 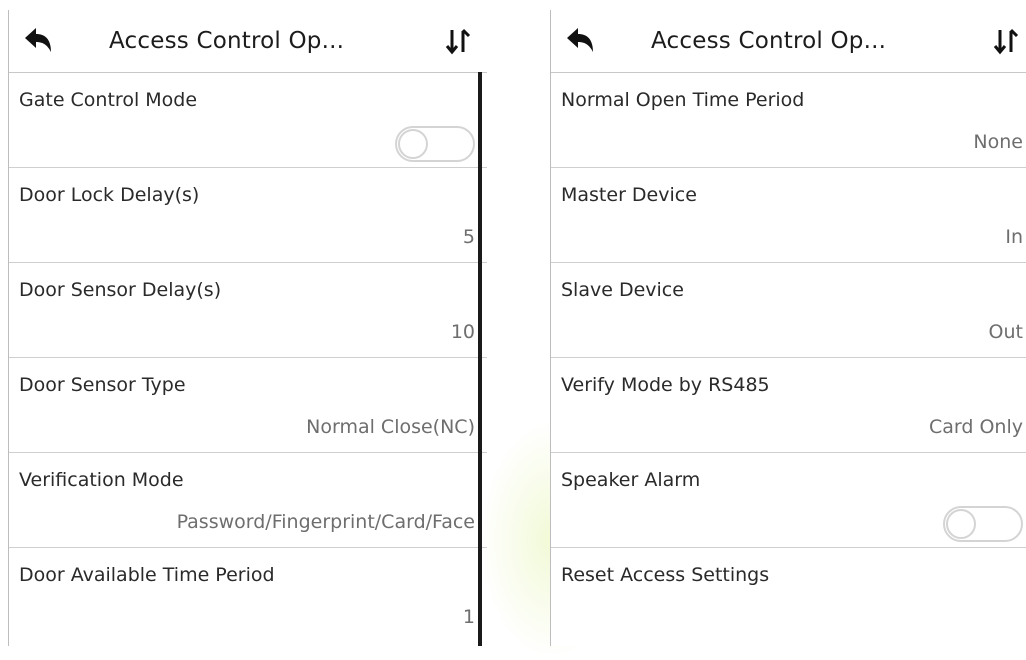 What do you see at coordinates (147, 575) in the screenshot?
I see `item-label: Door Available Time Period` at bounding box center [147, 575].